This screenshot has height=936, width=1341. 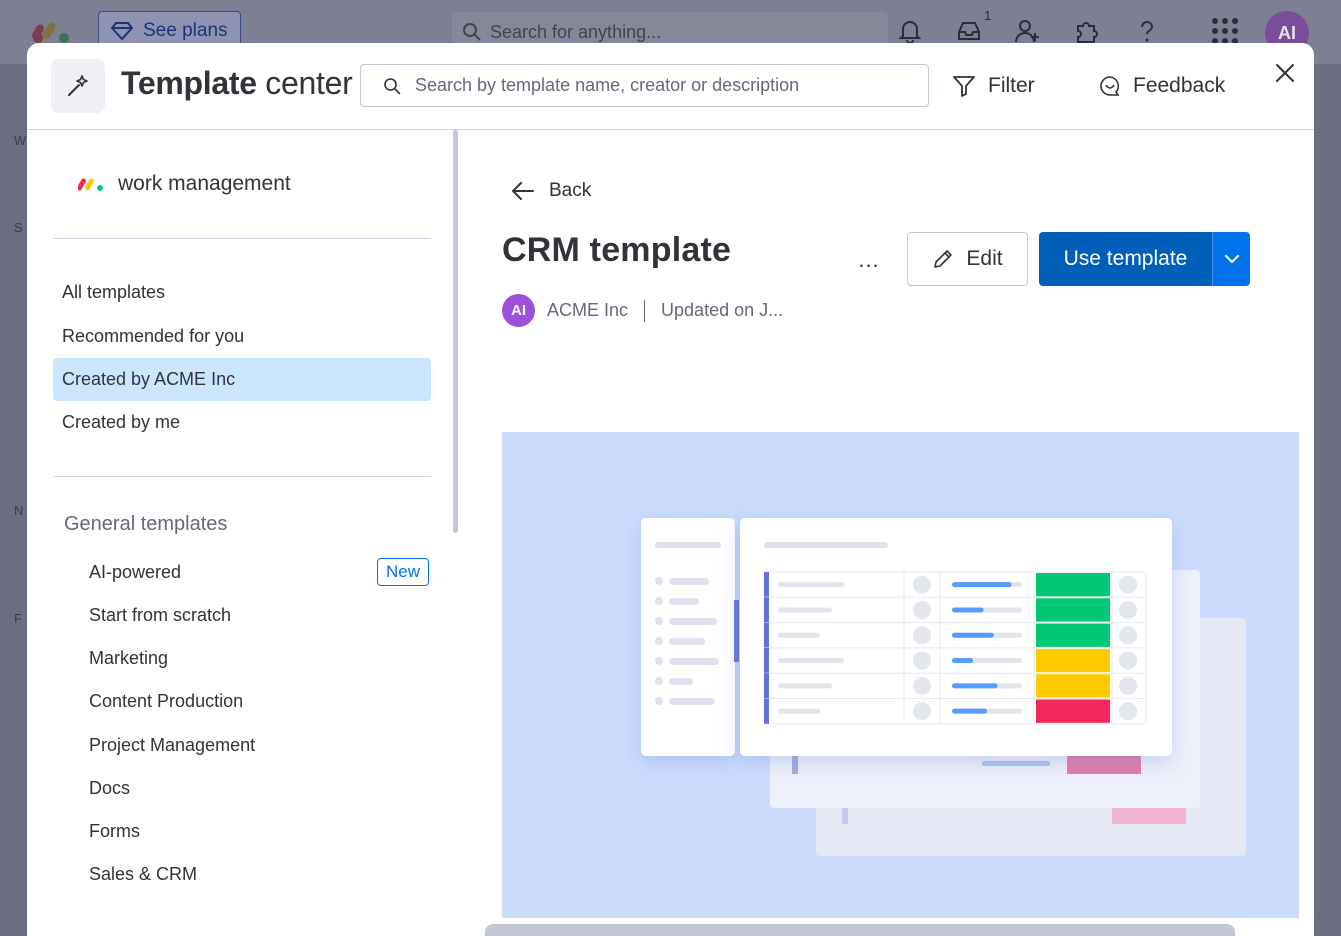 I want to click on category-label: Forms, so click(x=114, y=830).